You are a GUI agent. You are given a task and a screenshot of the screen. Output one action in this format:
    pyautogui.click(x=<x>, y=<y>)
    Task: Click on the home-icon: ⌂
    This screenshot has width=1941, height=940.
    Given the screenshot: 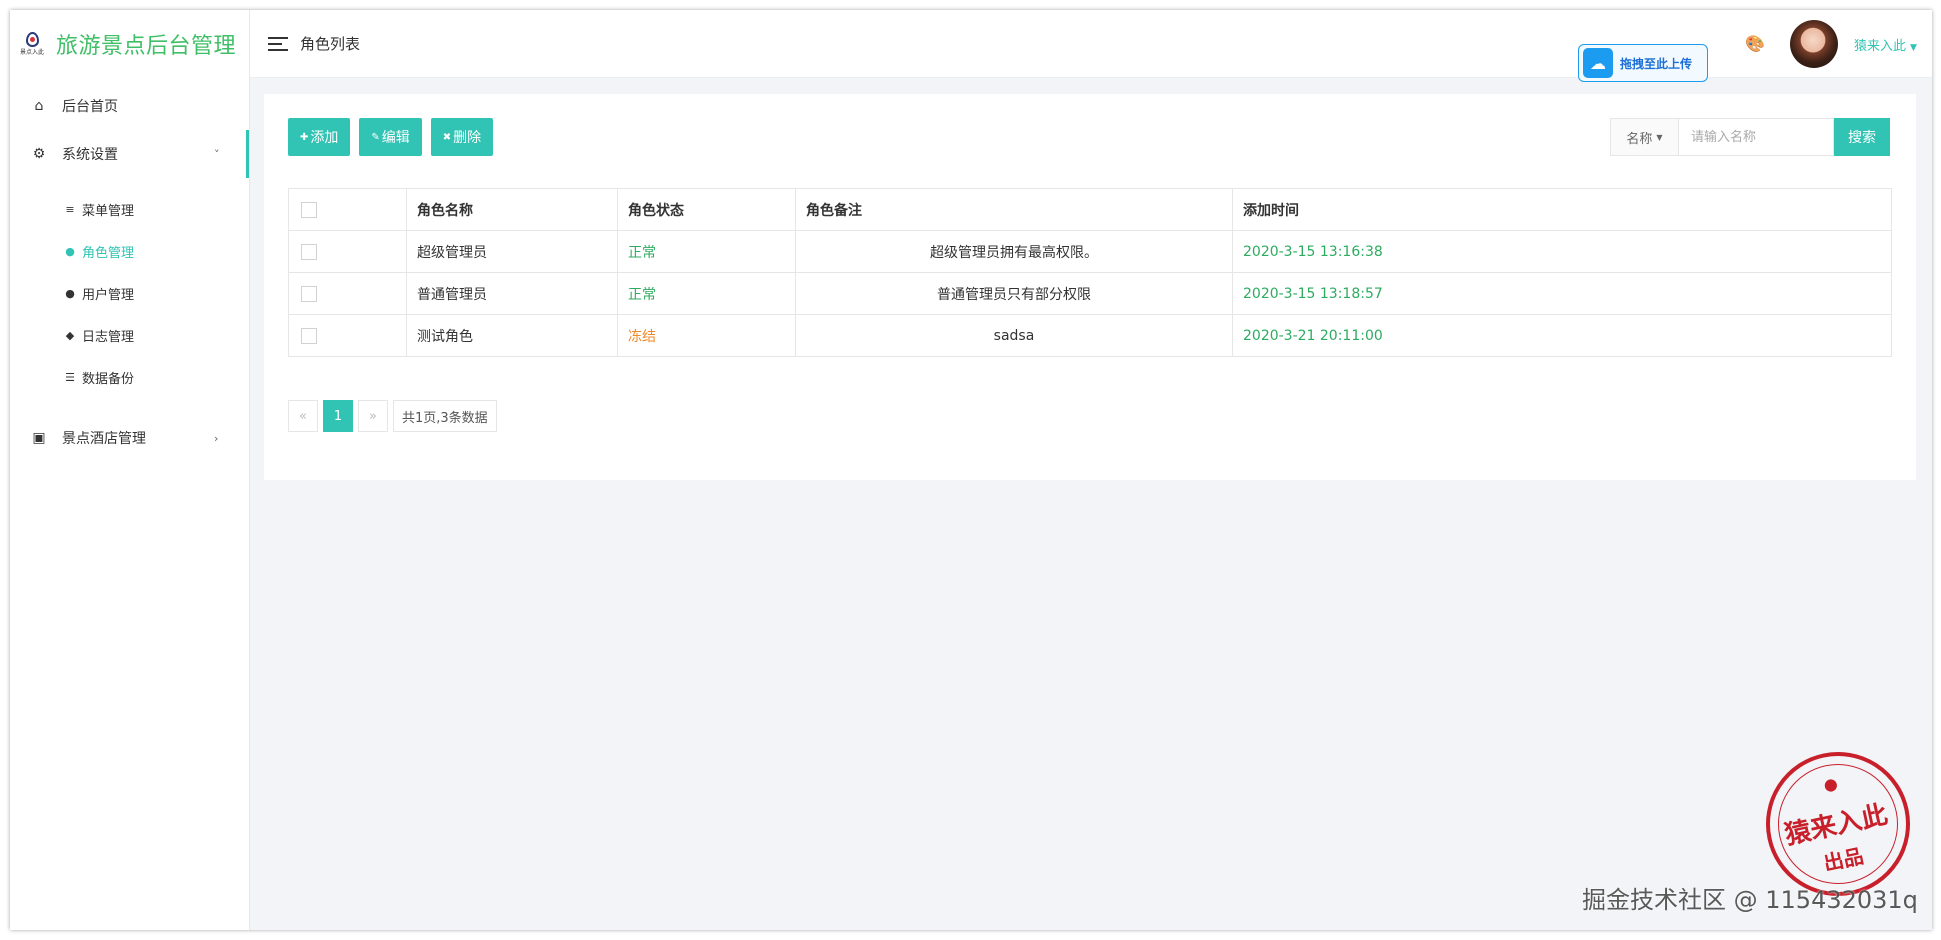 What is the action you would take?
    pyautogui.click(x=39, y=106)
    